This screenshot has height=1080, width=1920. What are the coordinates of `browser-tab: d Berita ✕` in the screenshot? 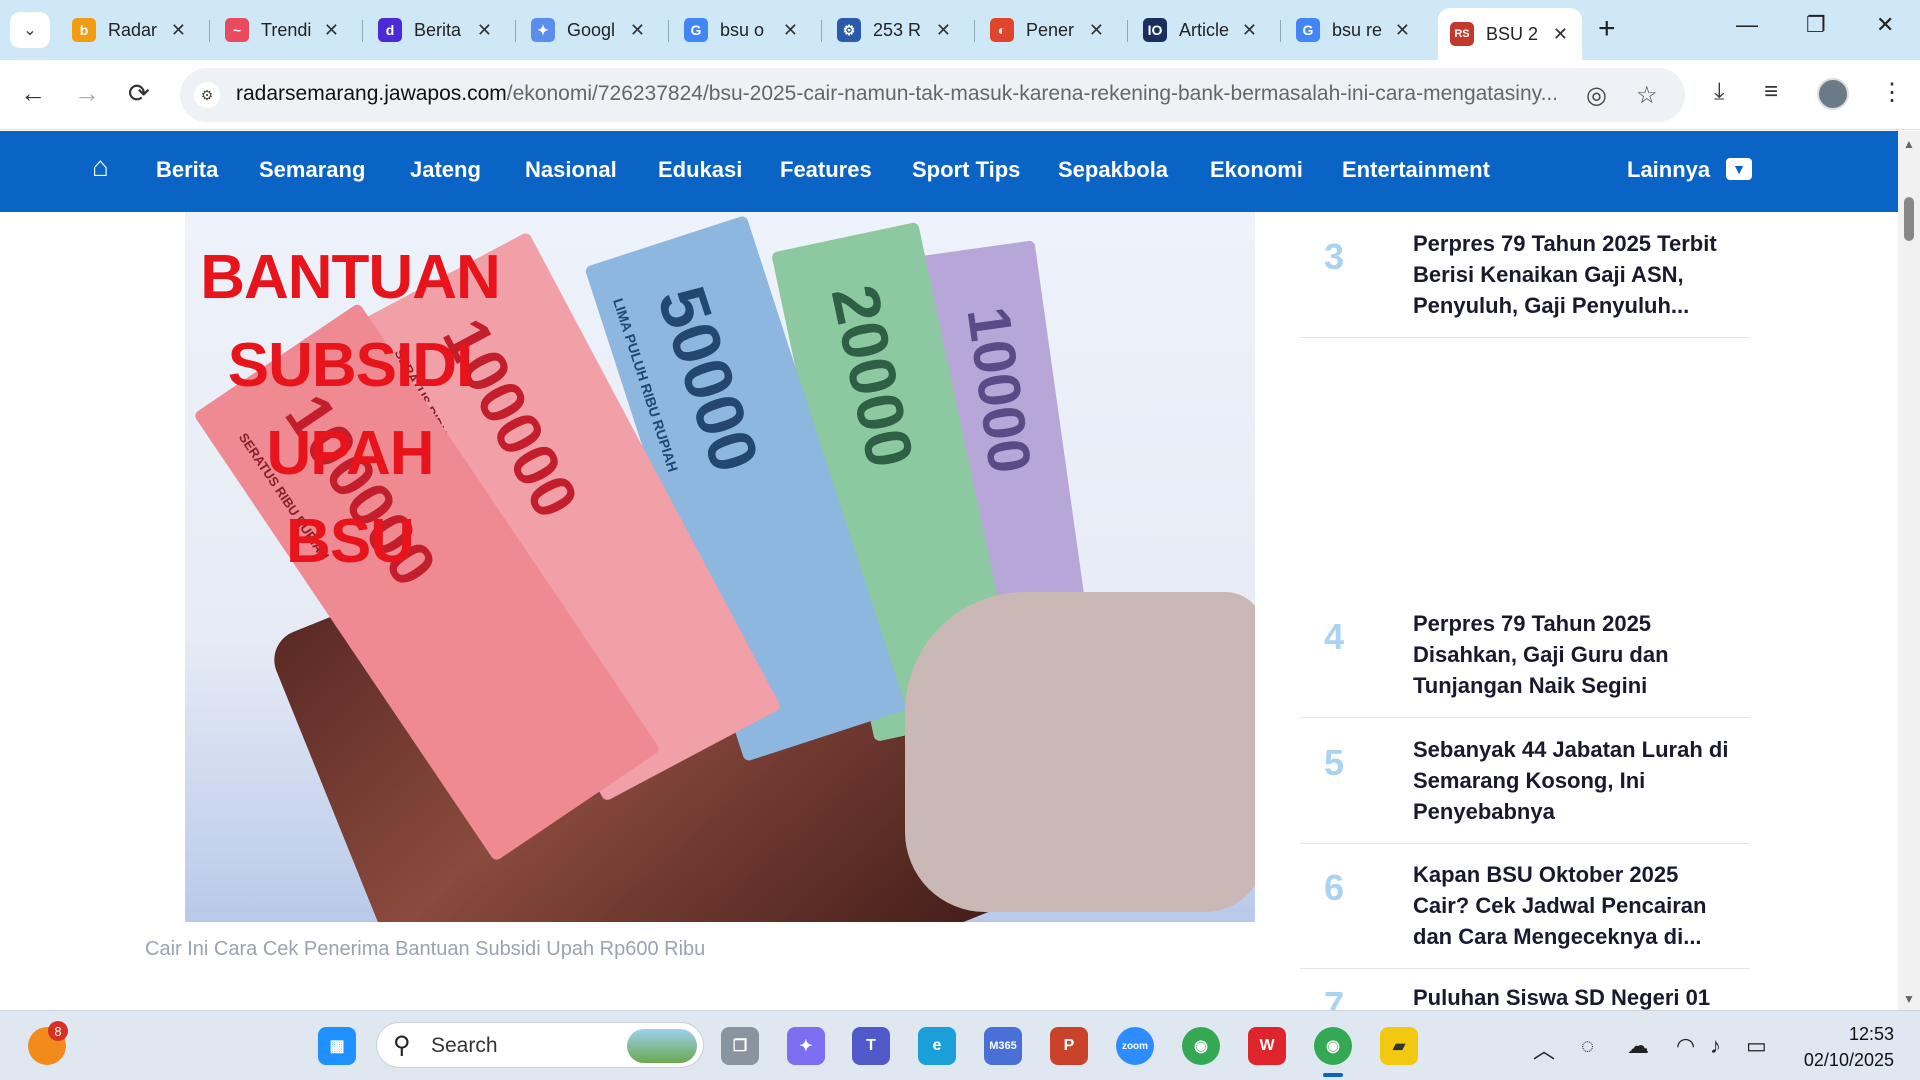 It's located at (436, 30).